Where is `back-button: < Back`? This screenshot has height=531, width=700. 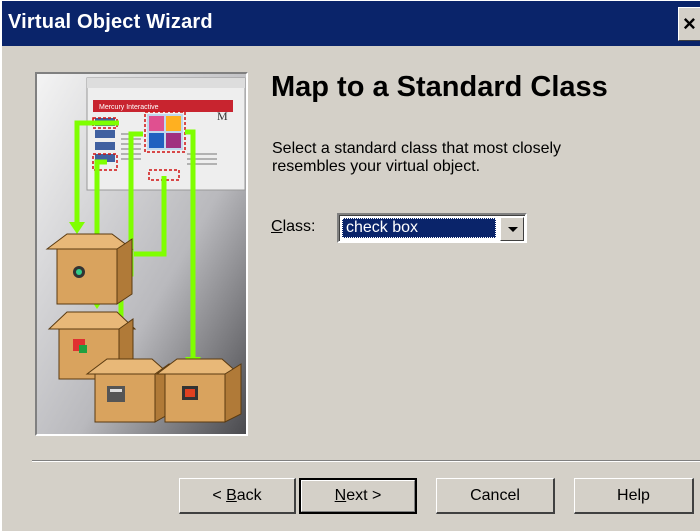 back-button: < Back is located at coordinates (237, 496).